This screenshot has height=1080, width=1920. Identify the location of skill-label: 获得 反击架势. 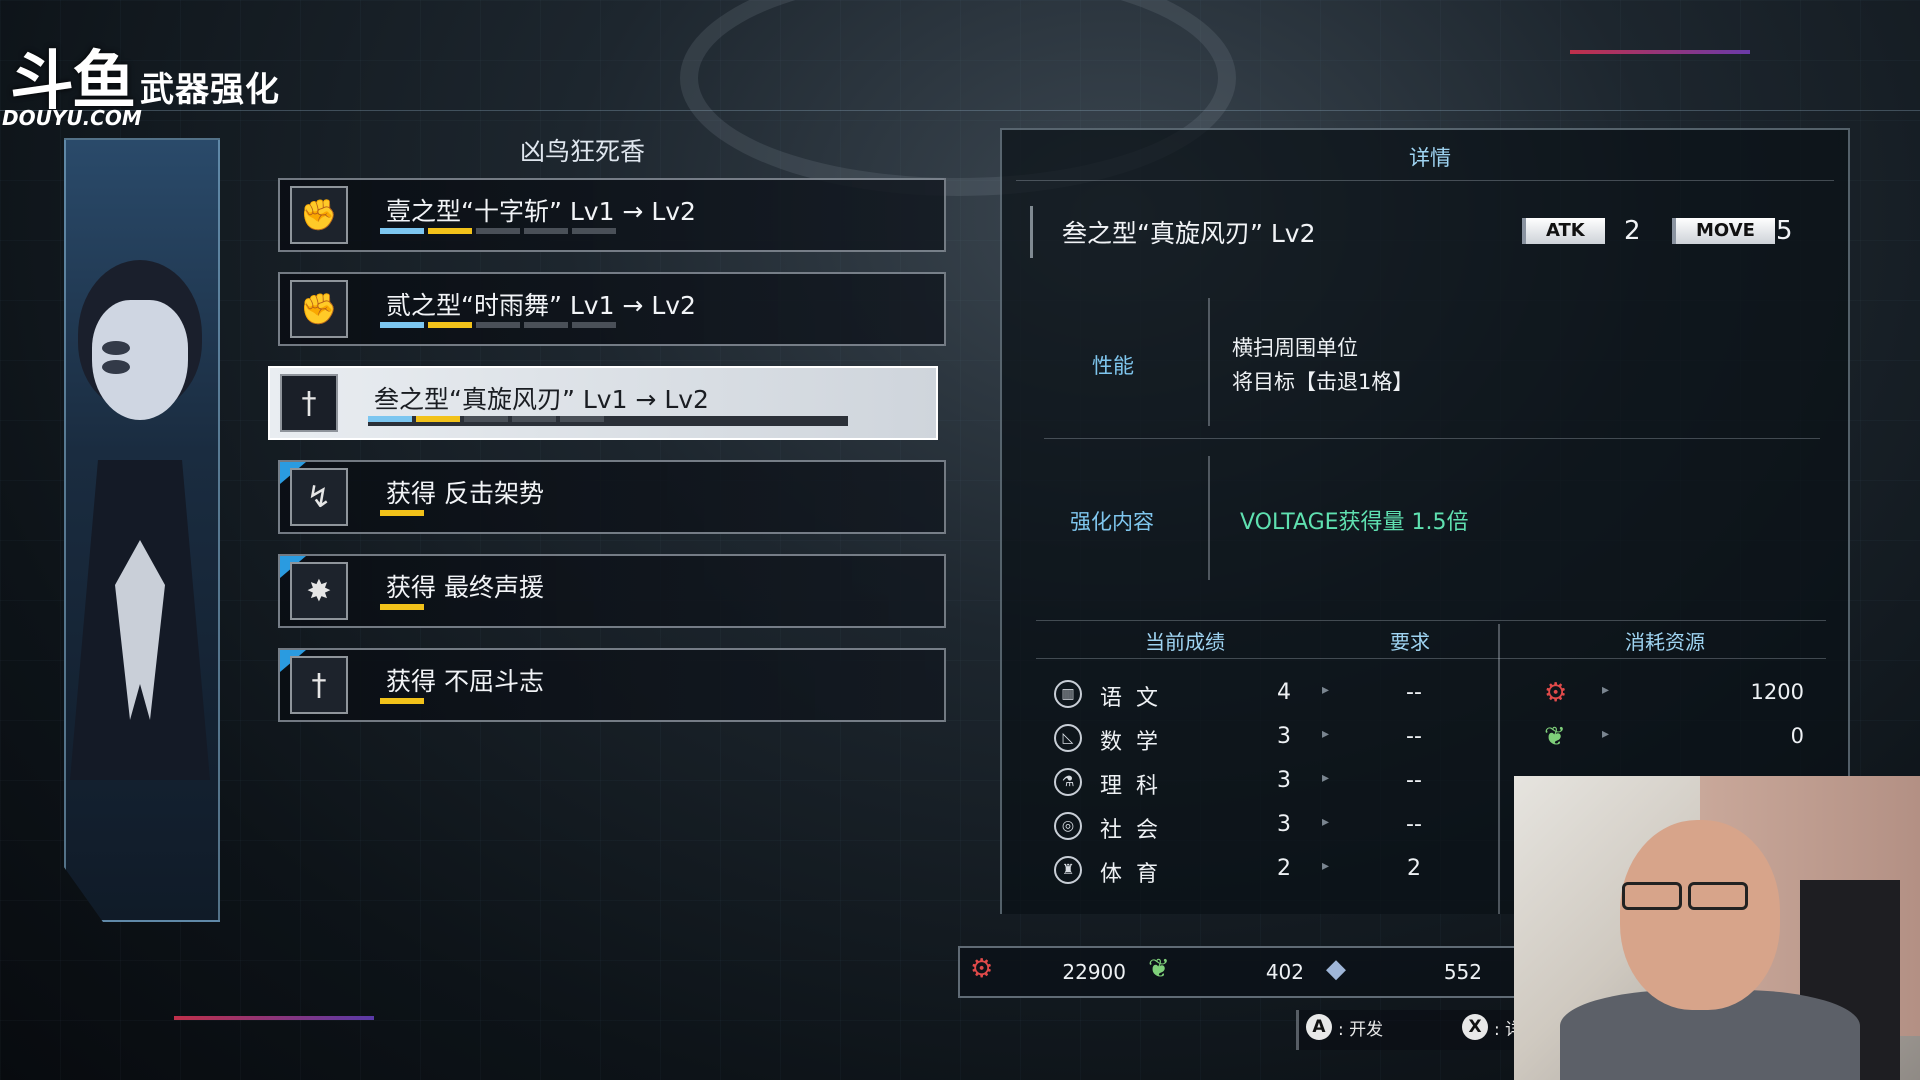
(465, 493).